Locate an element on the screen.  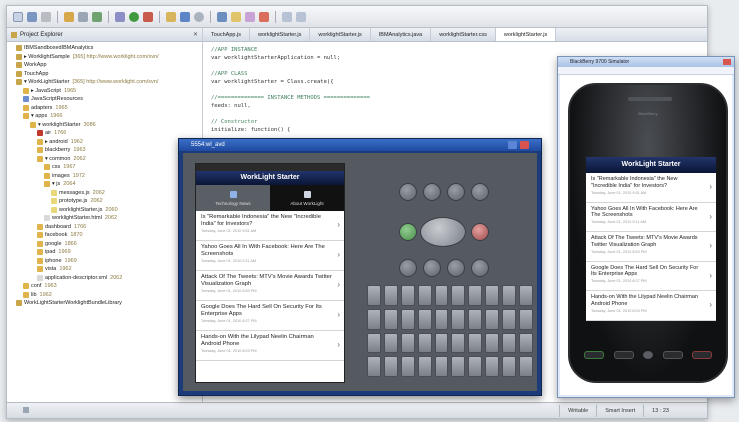
close-icon: ✕ is located at coordinates (195, 34).